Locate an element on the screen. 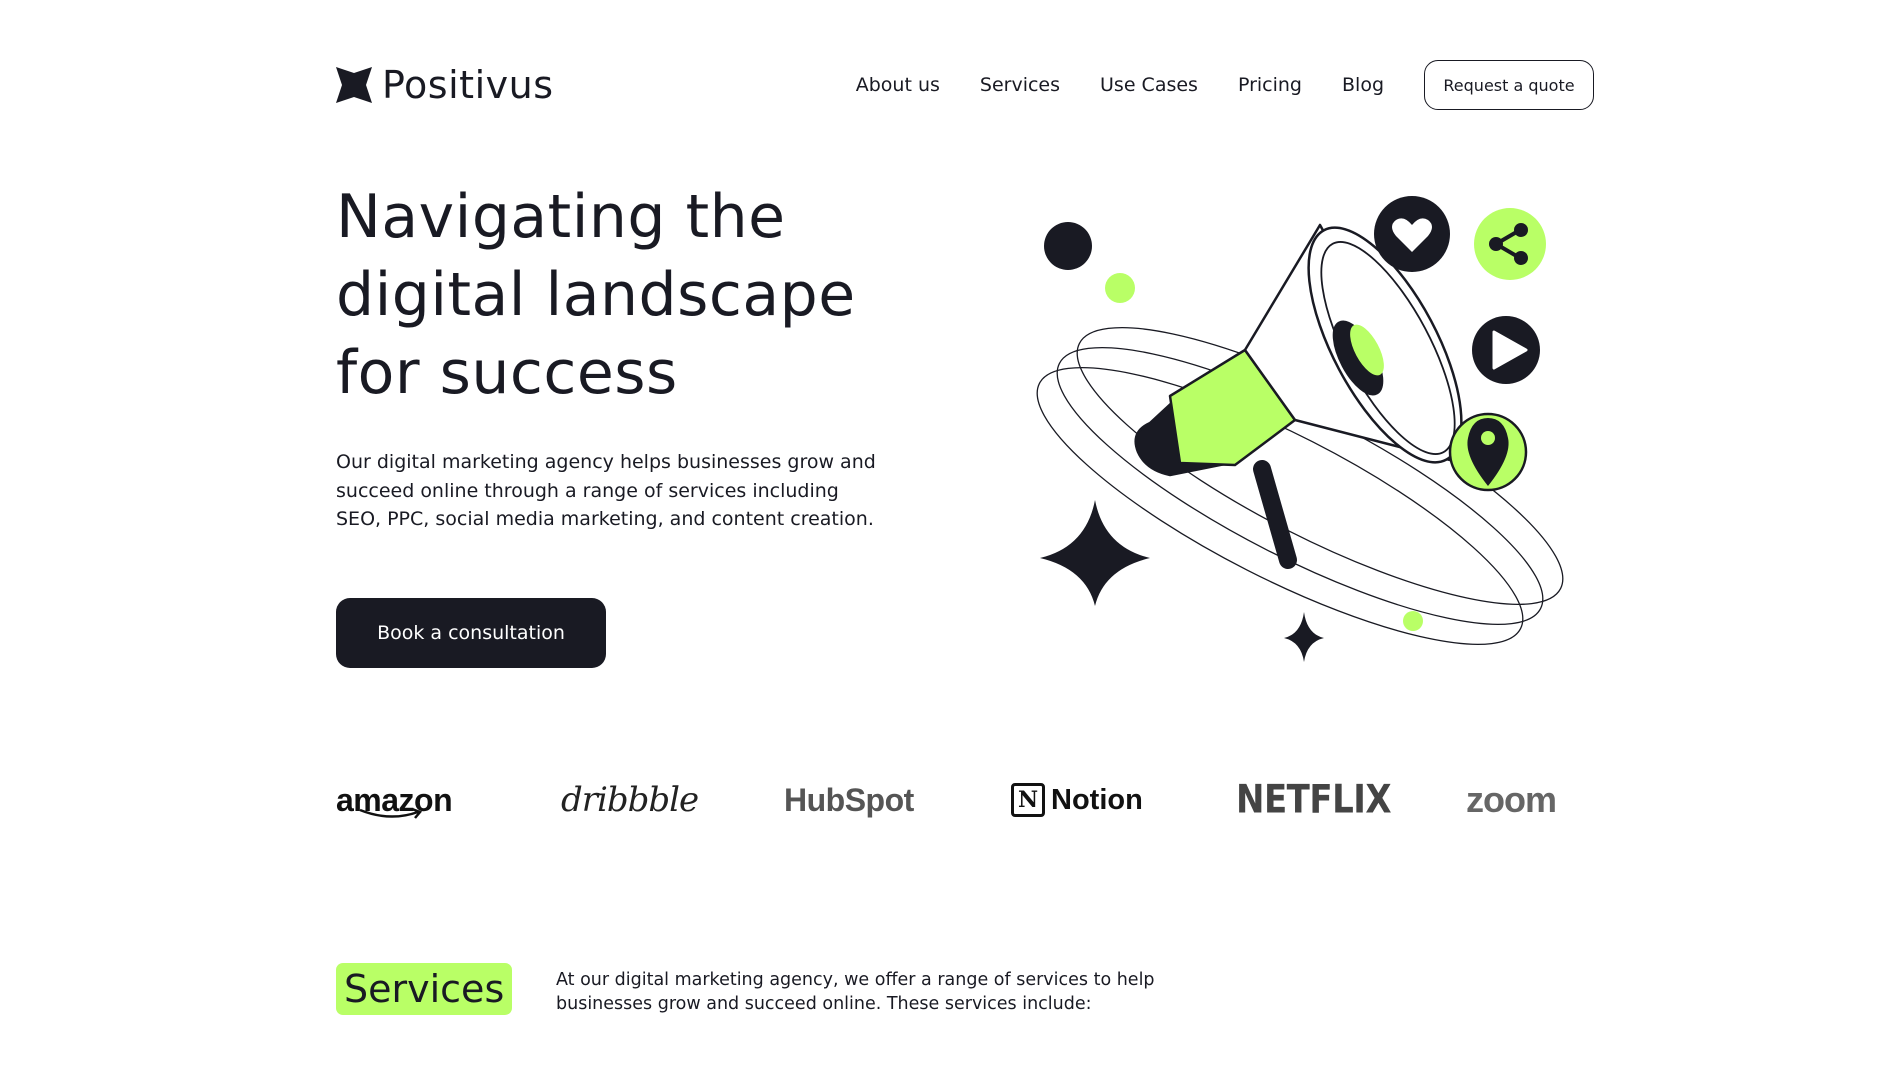  notion-logo: N Notion is located at coordinates (1077, 800).